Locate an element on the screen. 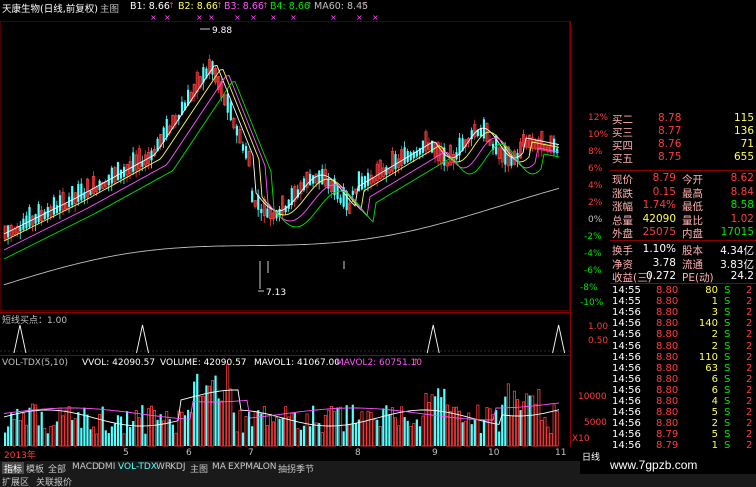 The width and height of the screenshot is (756, 487). sub-axis-label: 0.50 is located at coordinates (598, 341).